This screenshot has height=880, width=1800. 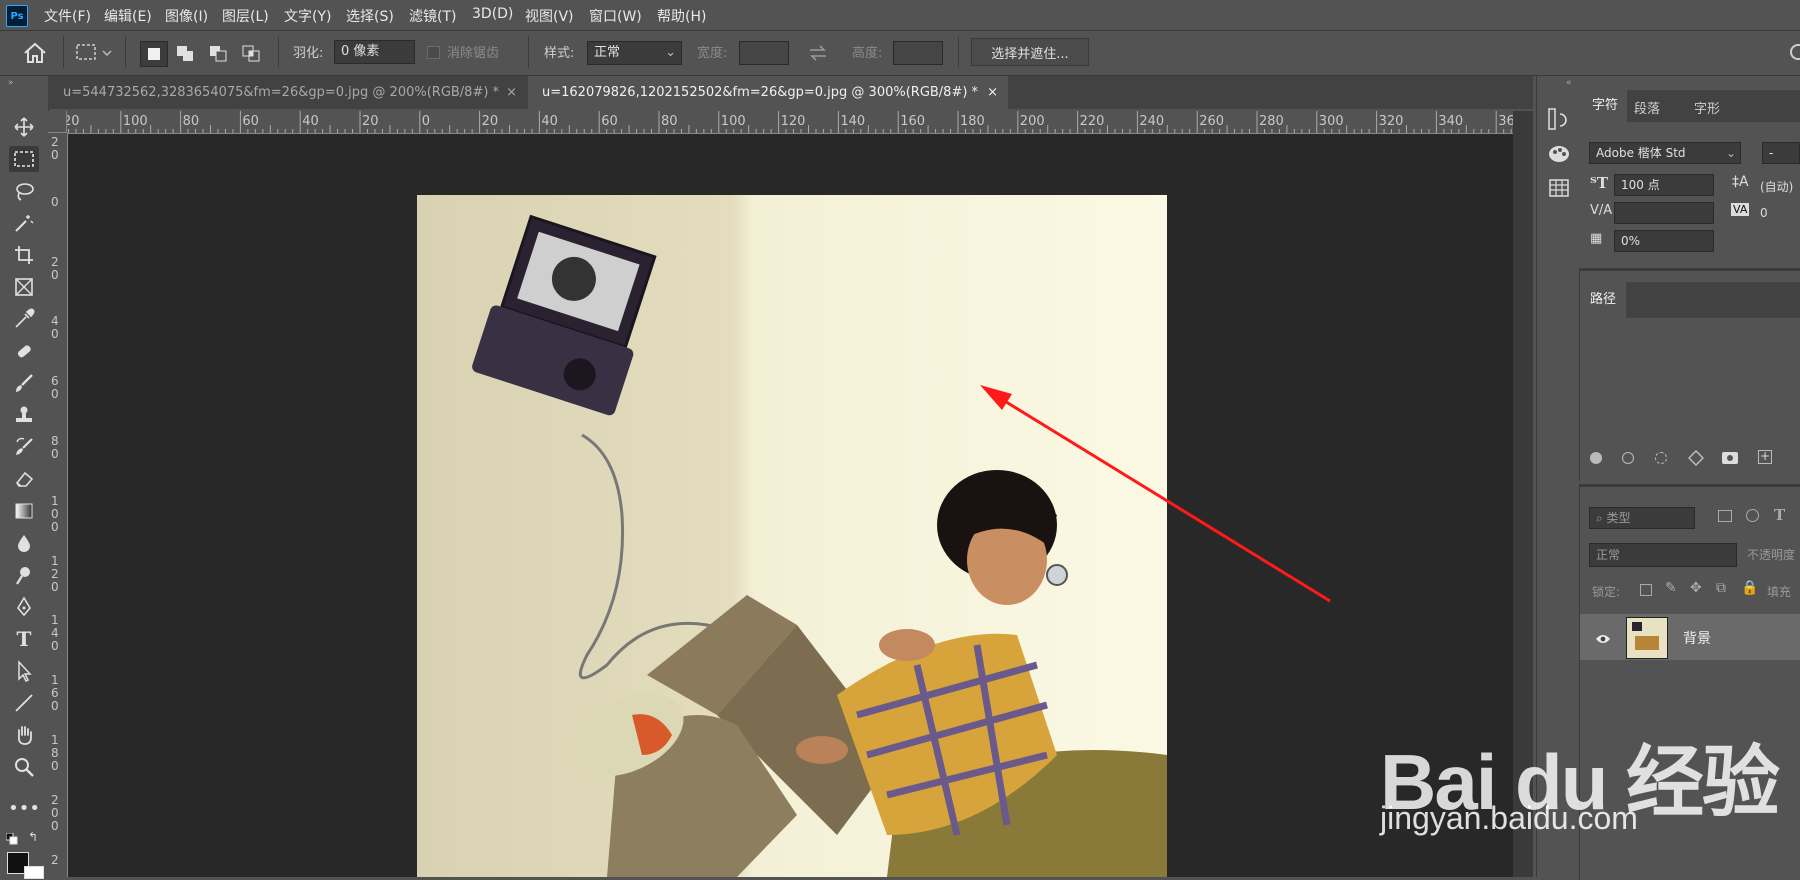 What do you see at coordinates (24, 671) in the screenshot?
I see `path-selection-tool-icon` at bounding box center [24, 671].